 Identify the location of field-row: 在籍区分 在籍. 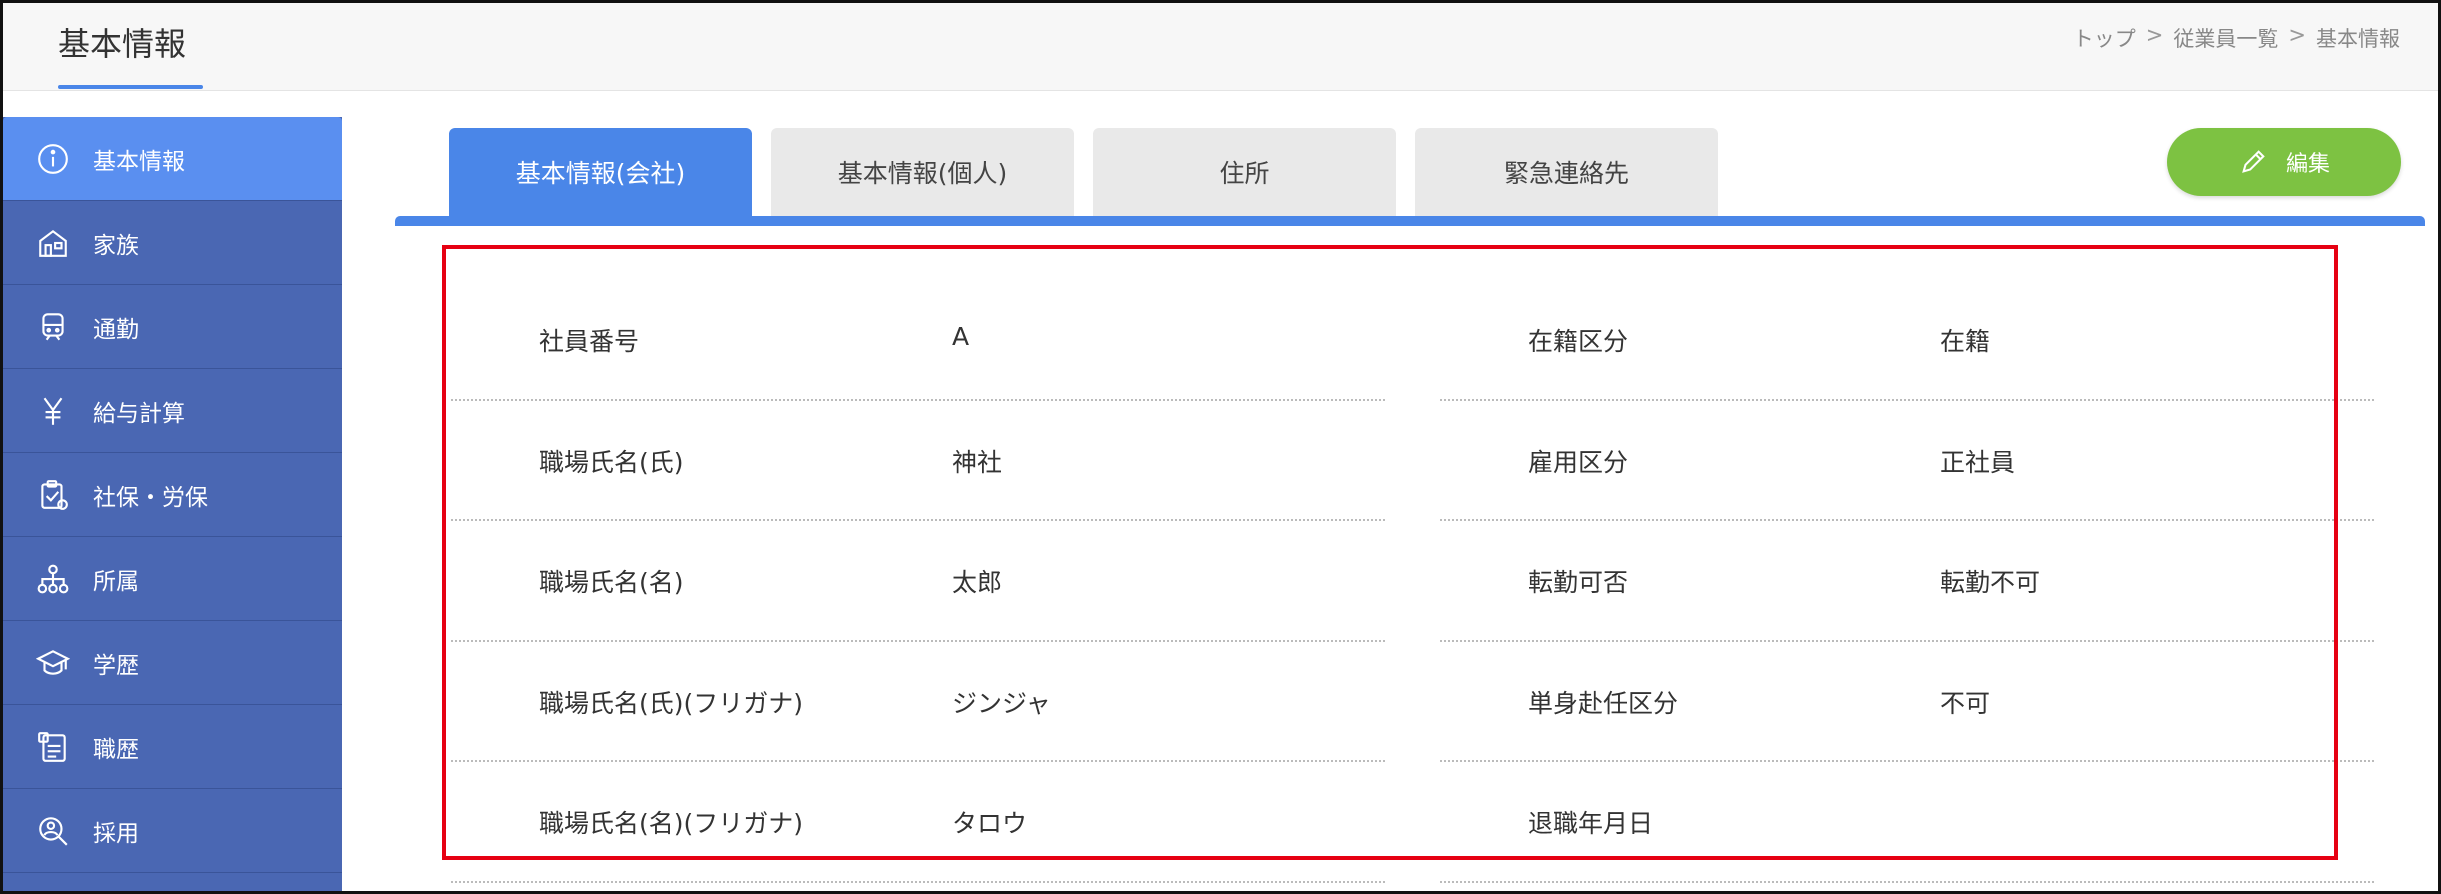
(1907, 340).